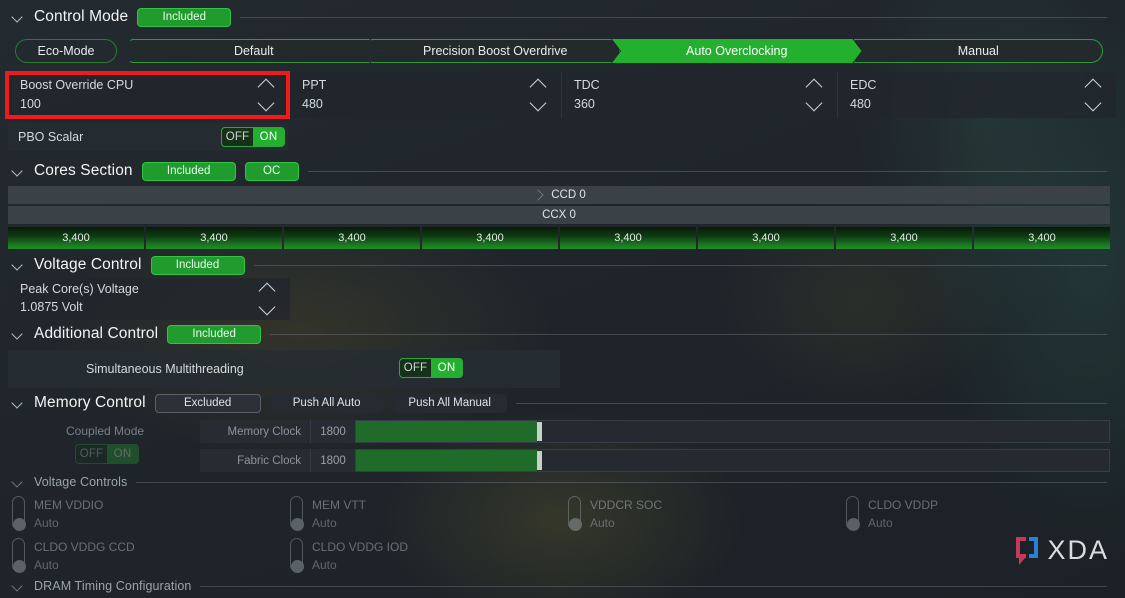  I want to click on section-header-dram-timing: DRAM Timing Configuration, so click(559, 586).